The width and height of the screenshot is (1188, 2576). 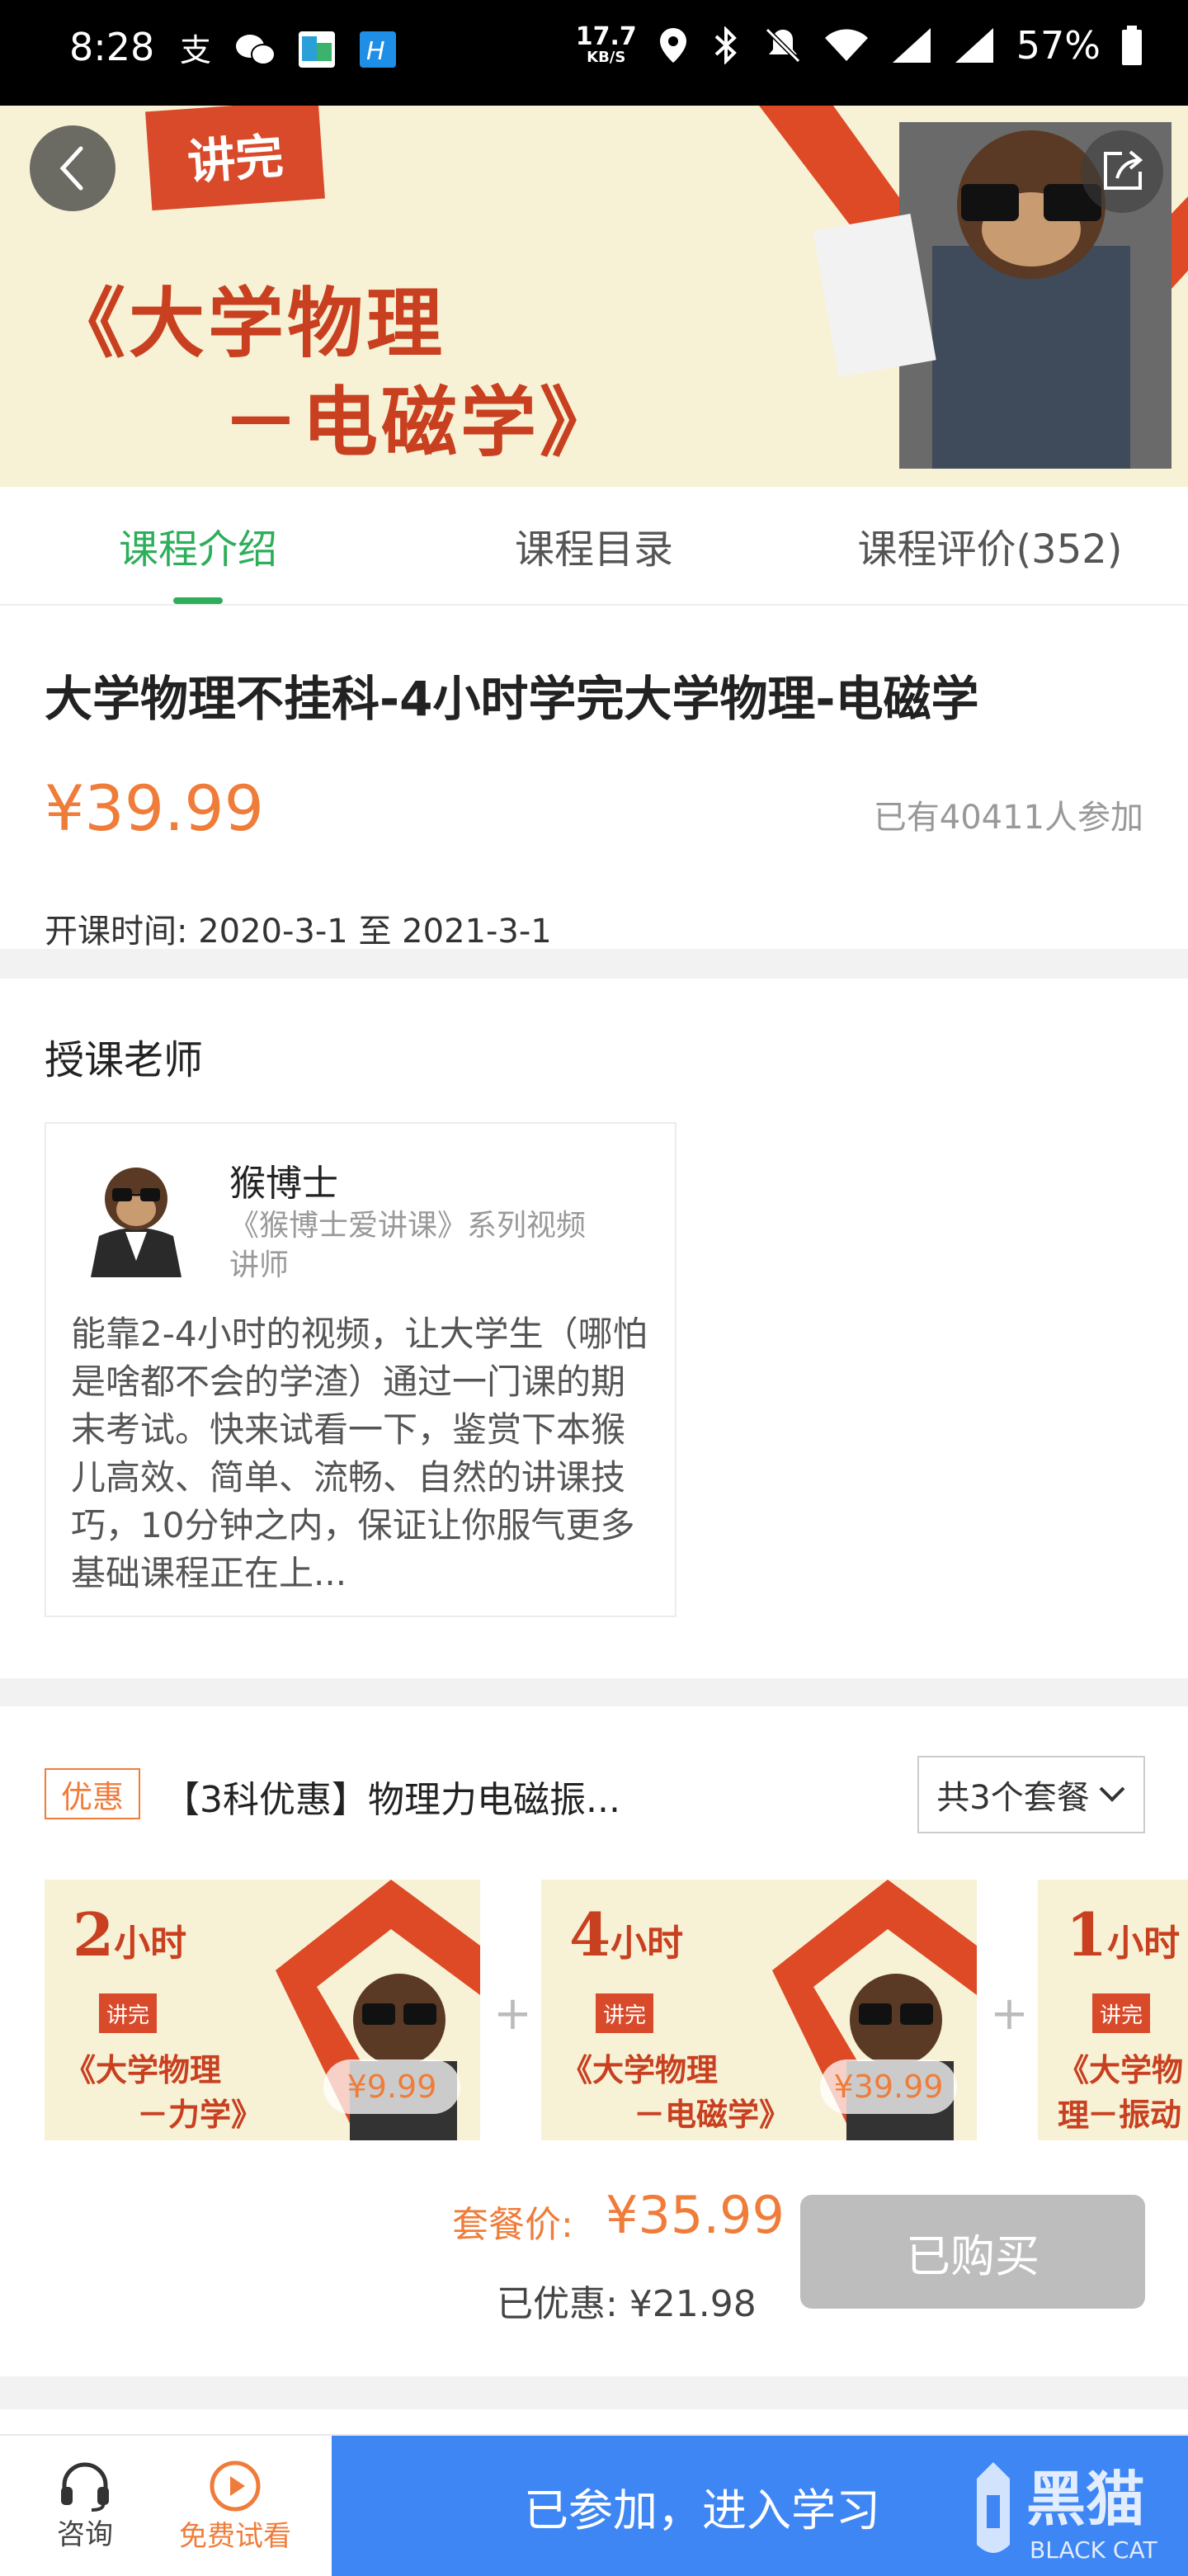 I want to click on wifi-icon, so click(x=846, y=45).